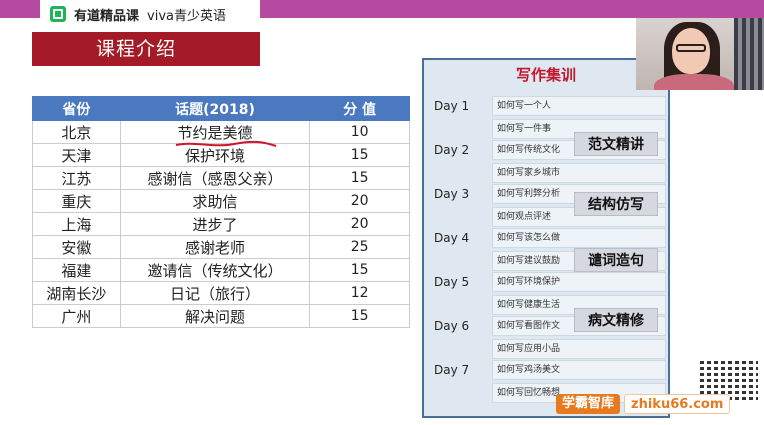  What do you see at coordinates (452, 238) in the screenshot?
I see `day-label: Day 4` at bounding box center [452, 238].